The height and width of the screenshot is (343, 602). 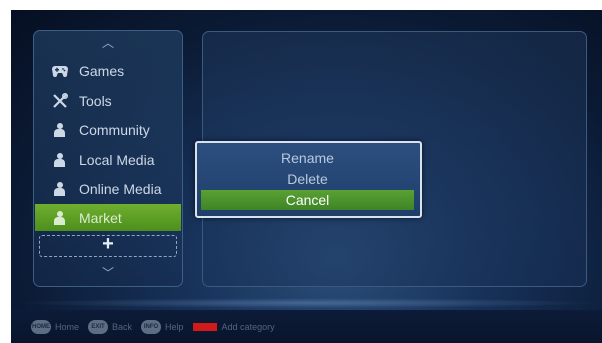 I want to click on hint-label: Back, so click(x=122, y=326).